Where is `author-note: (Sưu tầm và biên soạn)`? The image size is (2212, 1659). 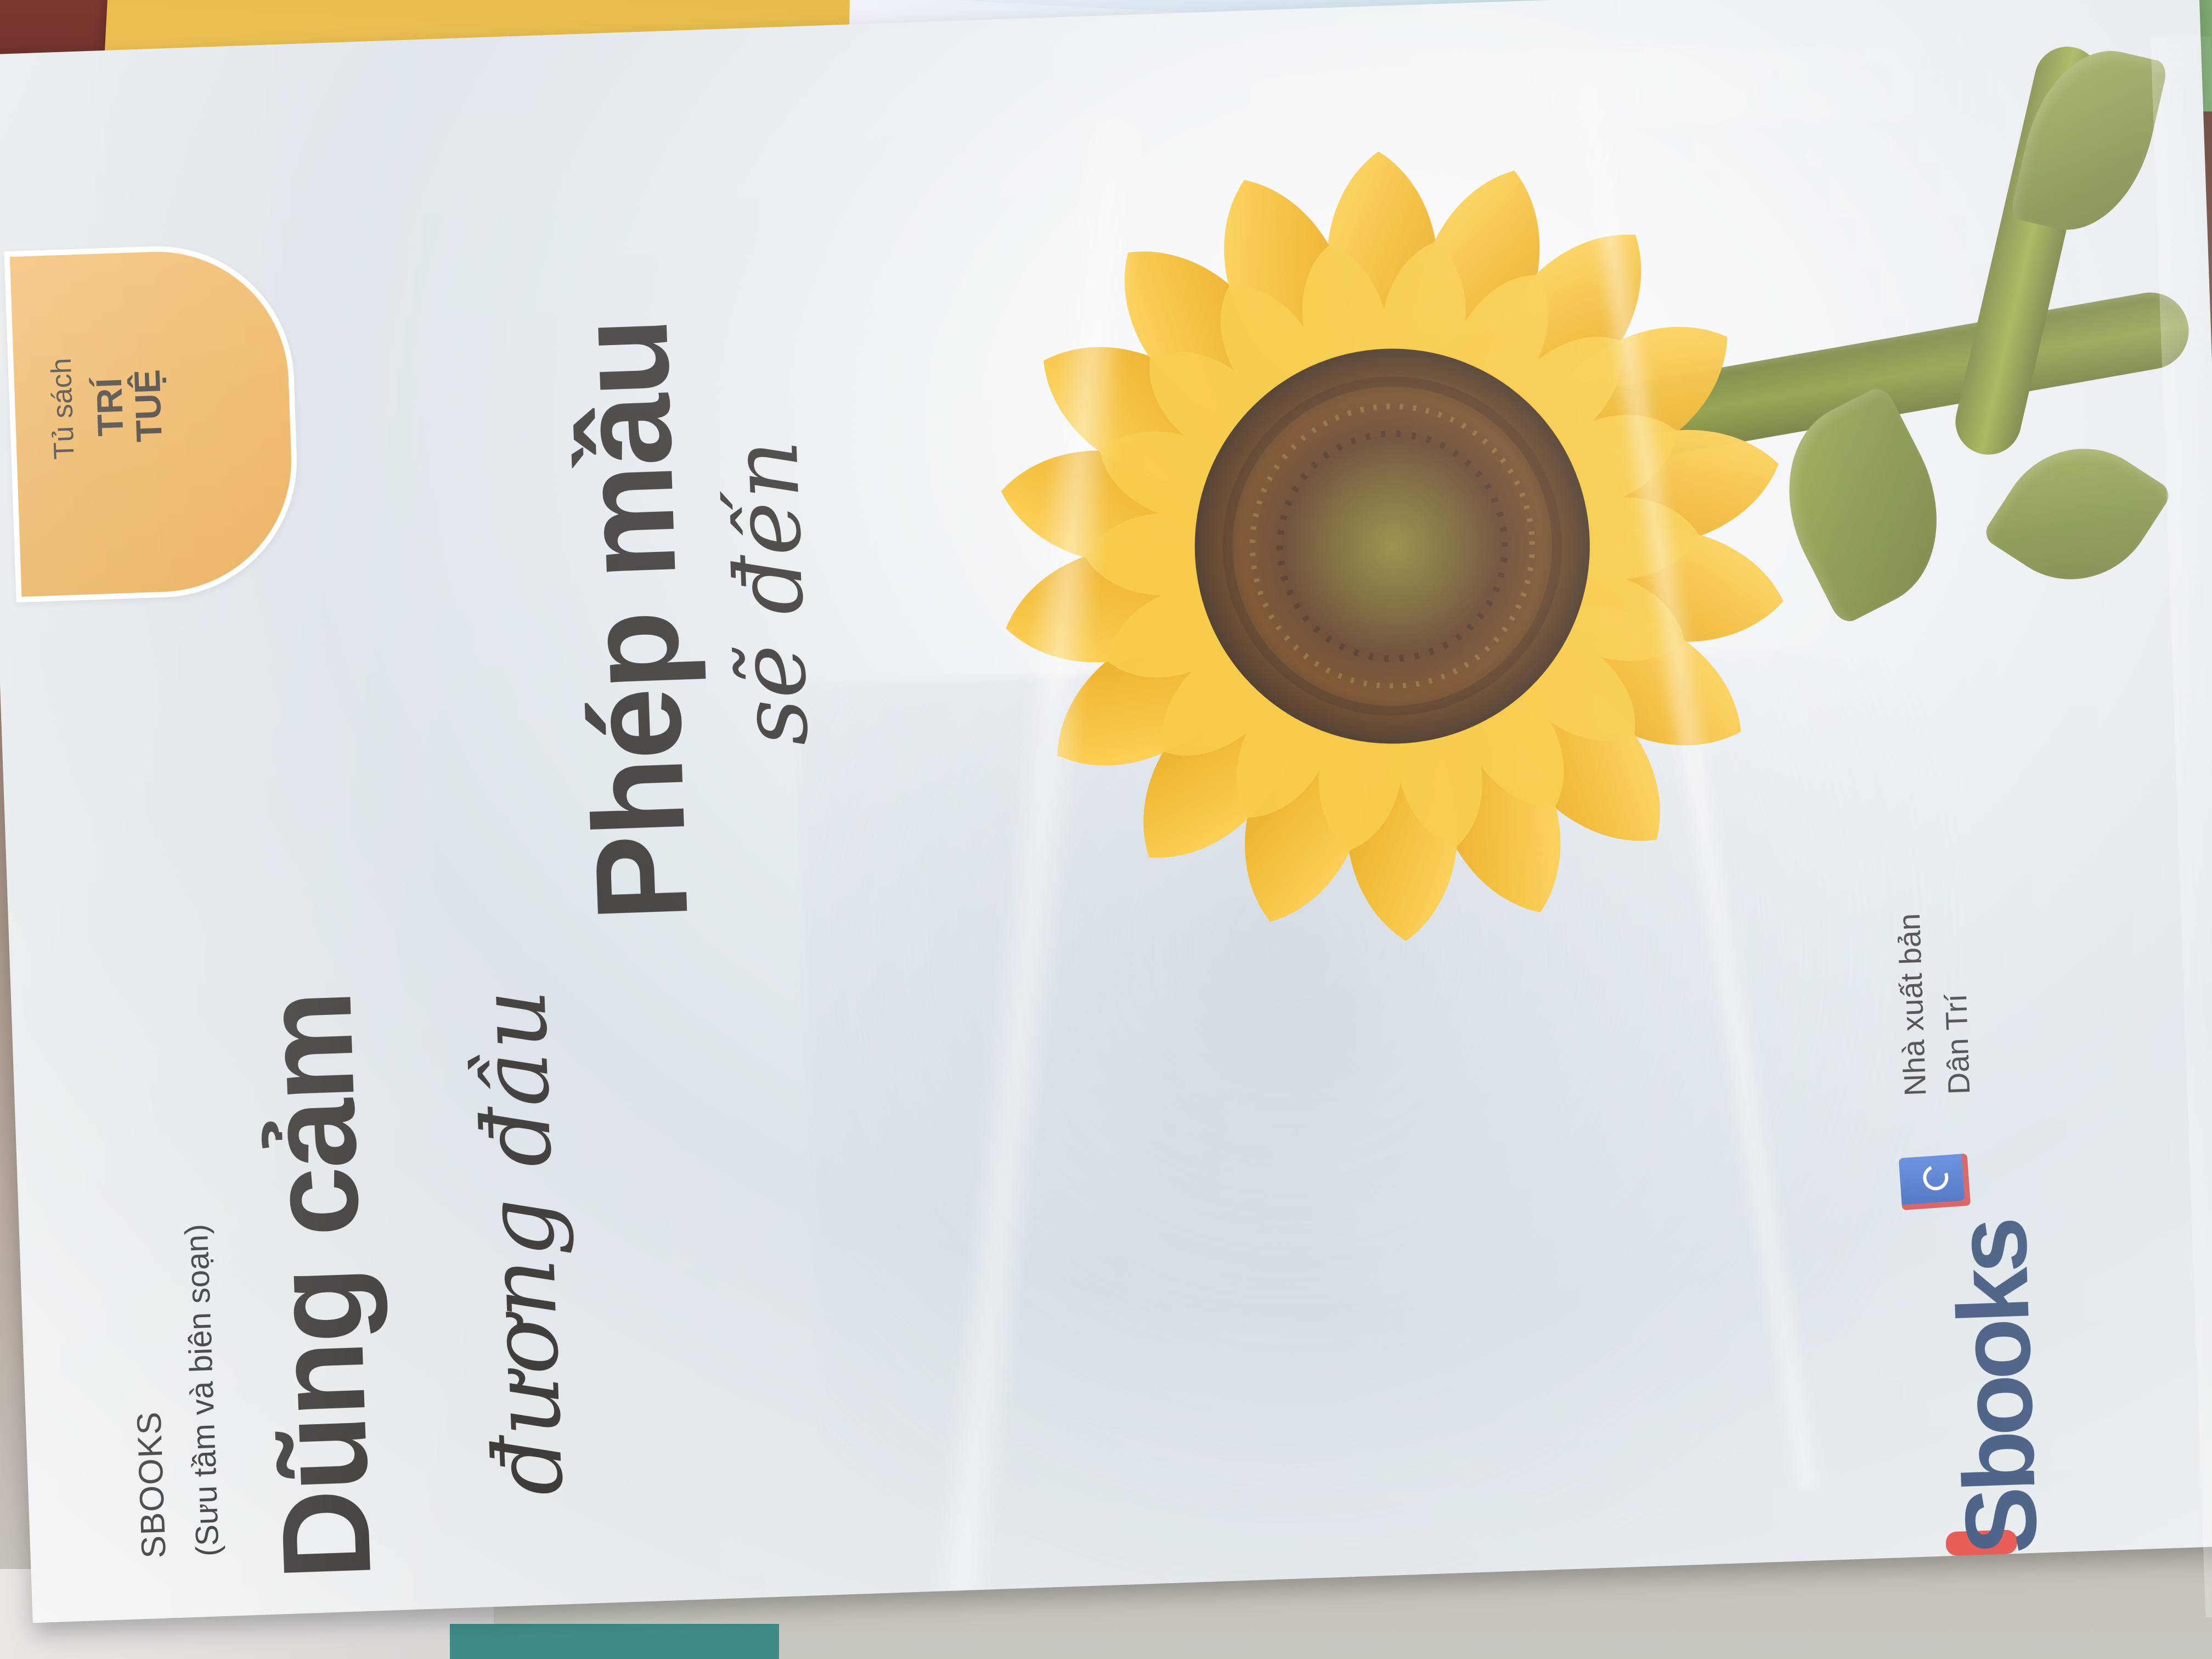
author-note: (Sưu tầm và biên soạn) is located at coordinates (202, 1390).